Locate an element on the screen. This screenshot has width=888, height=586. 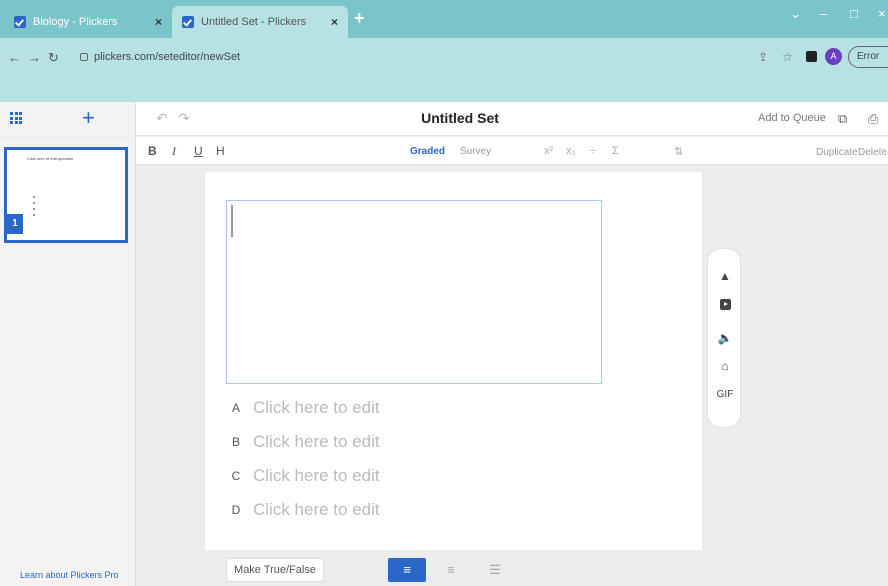
tab-biology: Biology - Plickers × is located at coordinates (88, 22).